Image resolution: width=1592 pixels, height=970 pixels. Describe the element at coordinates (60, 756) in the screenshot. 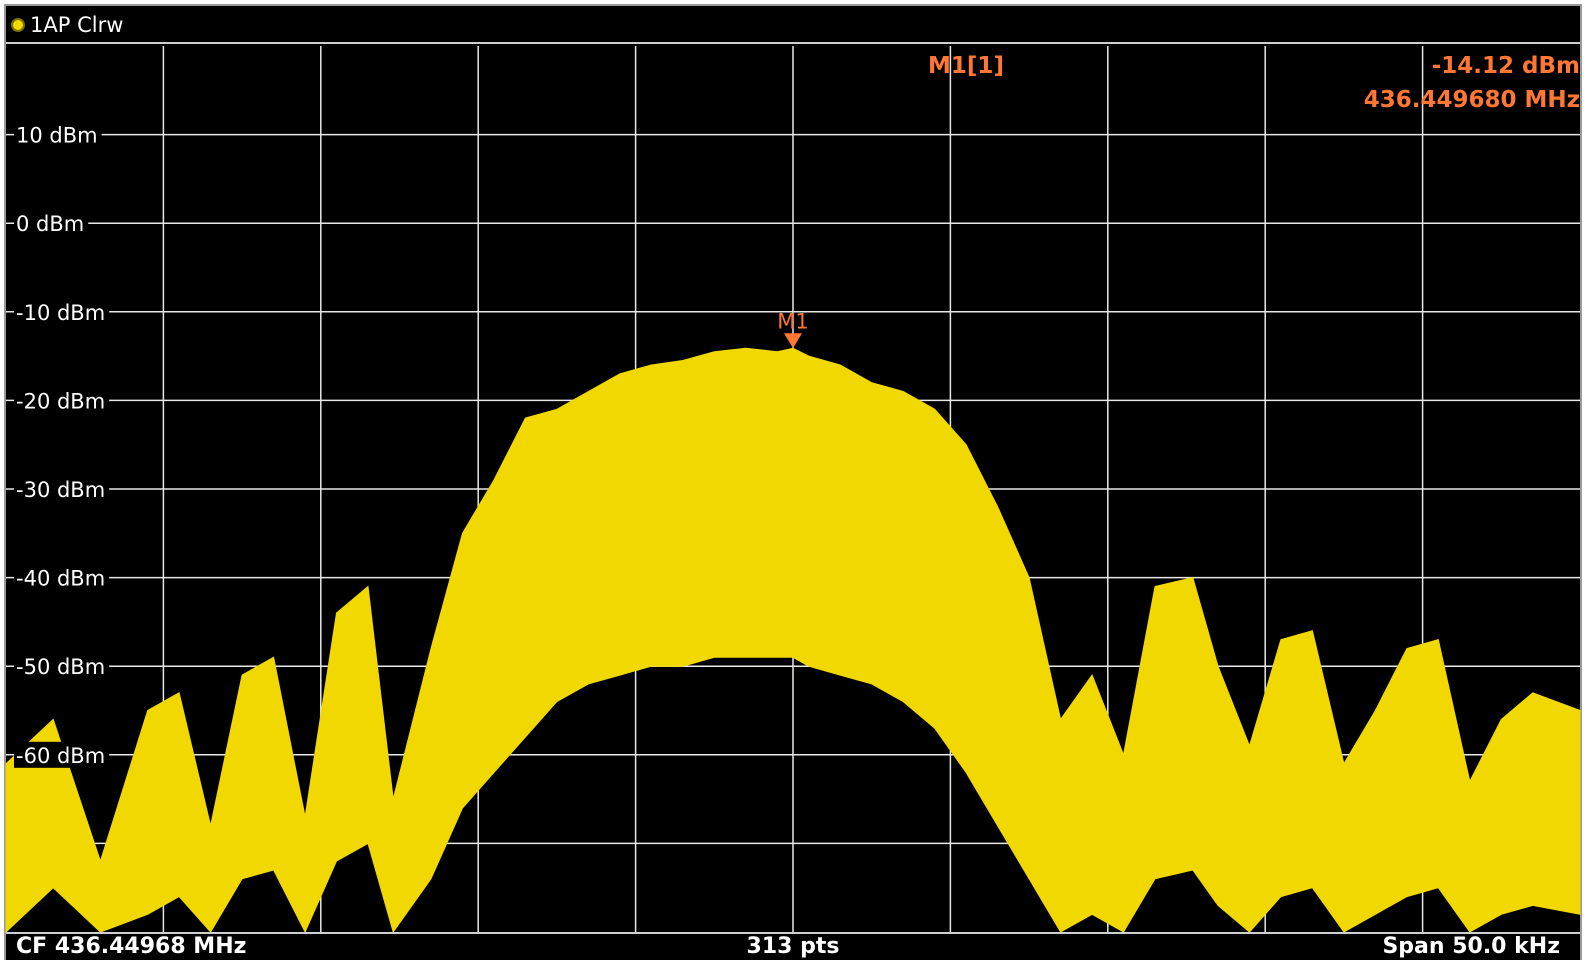

I see `y-tick-label: -60 dBm` at that location.